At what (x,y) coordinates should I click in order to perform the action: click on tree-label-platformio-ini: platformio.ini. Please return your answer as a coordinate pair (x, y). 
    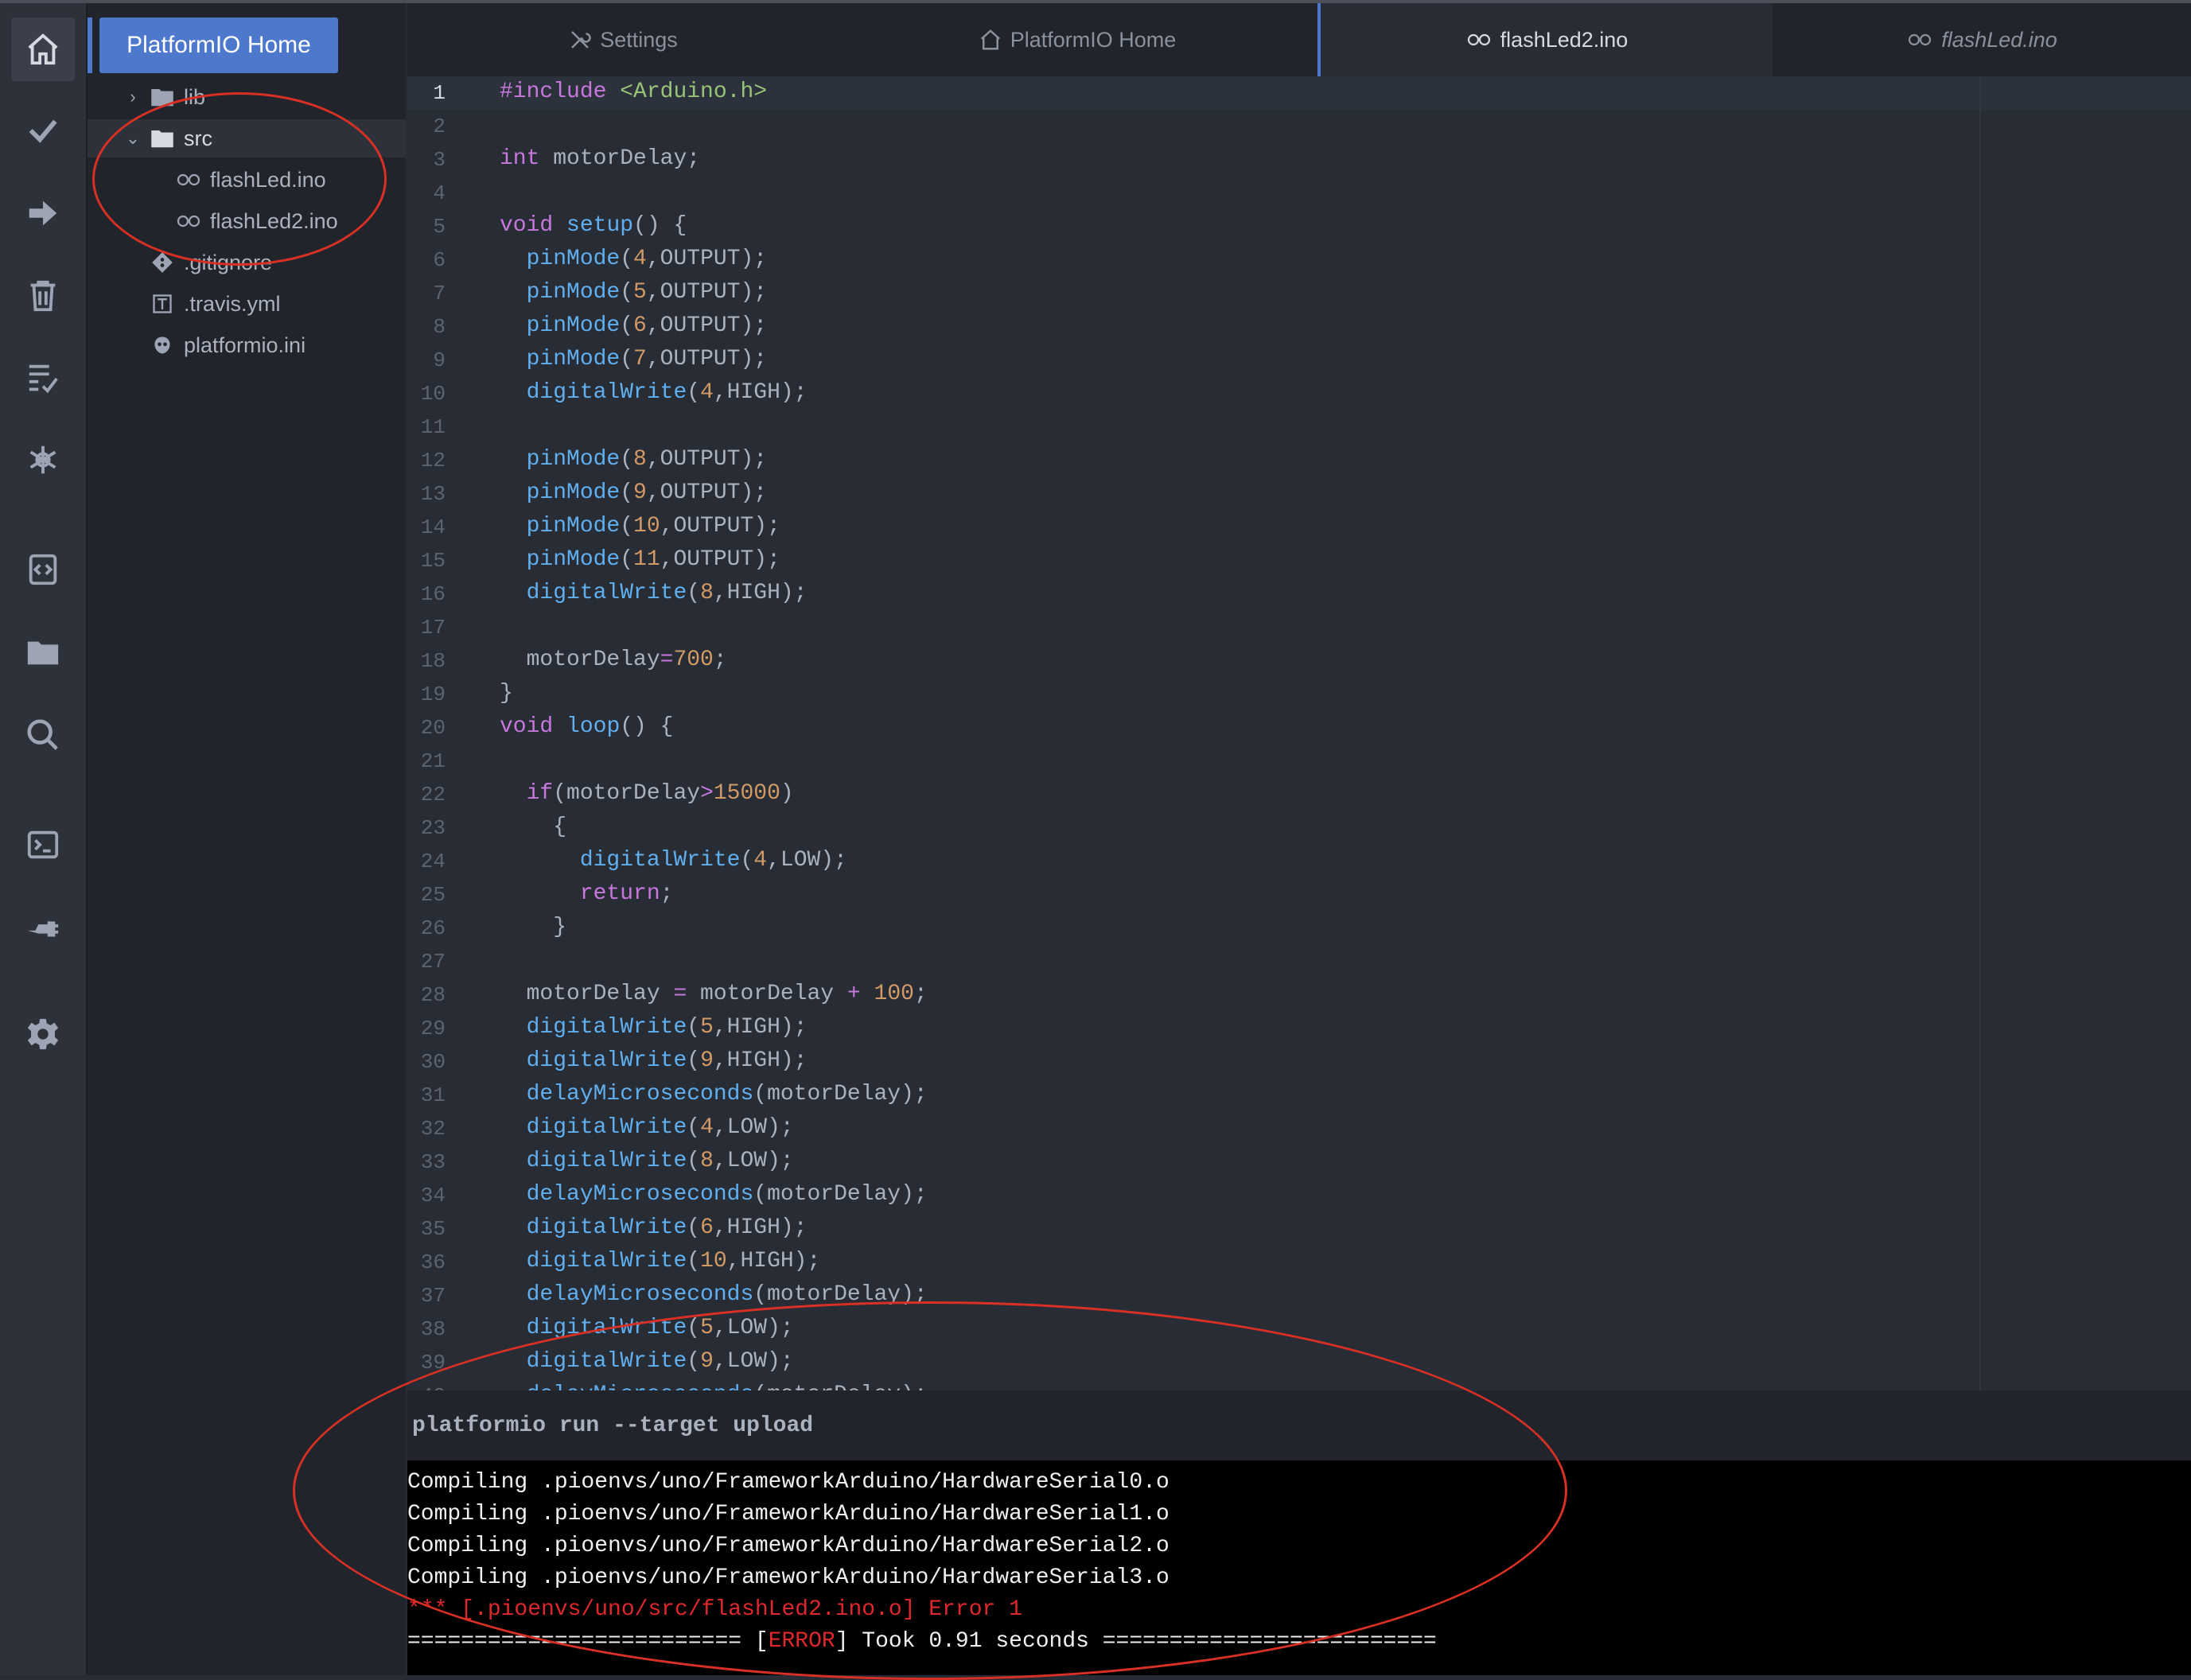
    Looking at the image, I should click on (245, 344).